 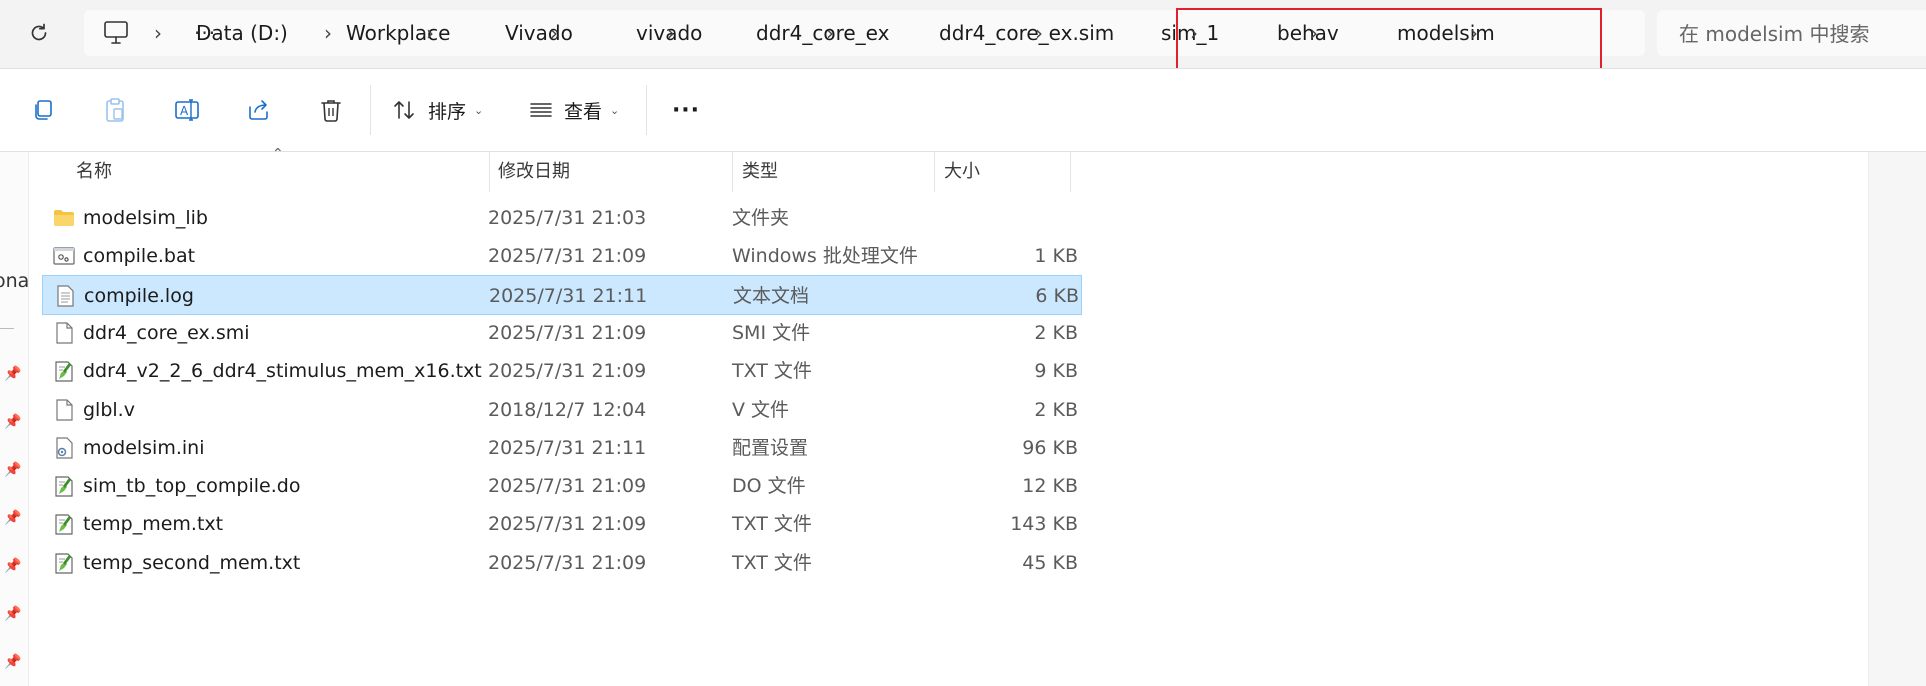 What do you see at coordinates (562, 524) in the screenshot?
I see `file-row: temp_mem.txt 2025/7/31 21:09 TXT 文件 143 KB` at bounding box center [562, 524].